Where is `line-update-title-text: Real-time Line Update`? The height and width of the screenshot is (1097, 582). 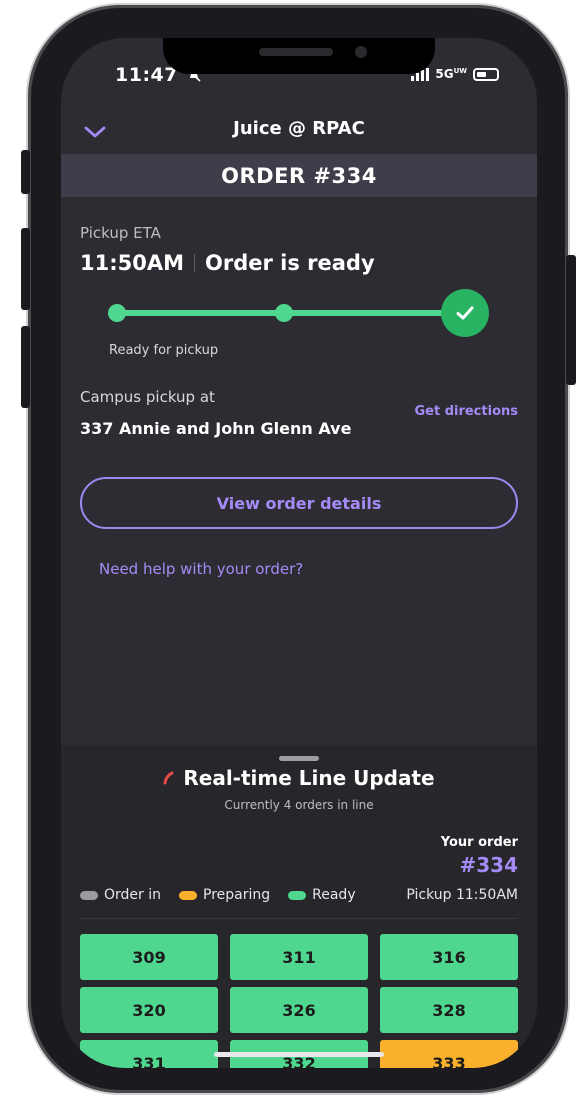 line-update-title-text: Real-time Line Update is located at coordinates (309, 778).